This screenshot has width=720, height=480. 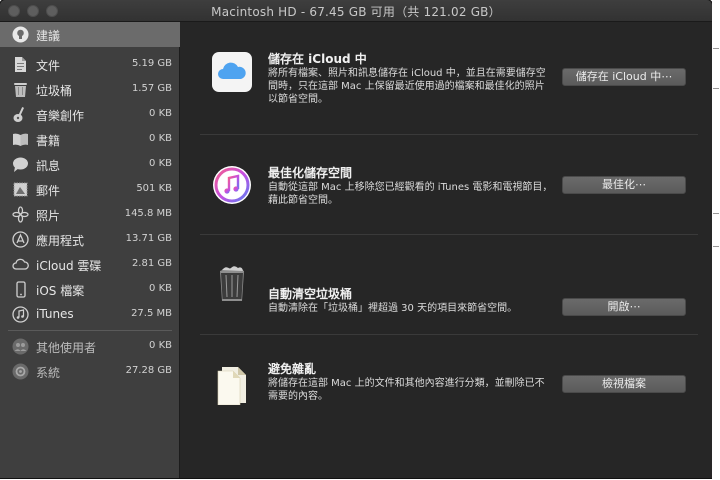 What do you see at coordinates (90, 314) in the screenshot?
I see `sidebar-item-itunes: iTunes 27.5 MB` at bounding box center [90, 314].